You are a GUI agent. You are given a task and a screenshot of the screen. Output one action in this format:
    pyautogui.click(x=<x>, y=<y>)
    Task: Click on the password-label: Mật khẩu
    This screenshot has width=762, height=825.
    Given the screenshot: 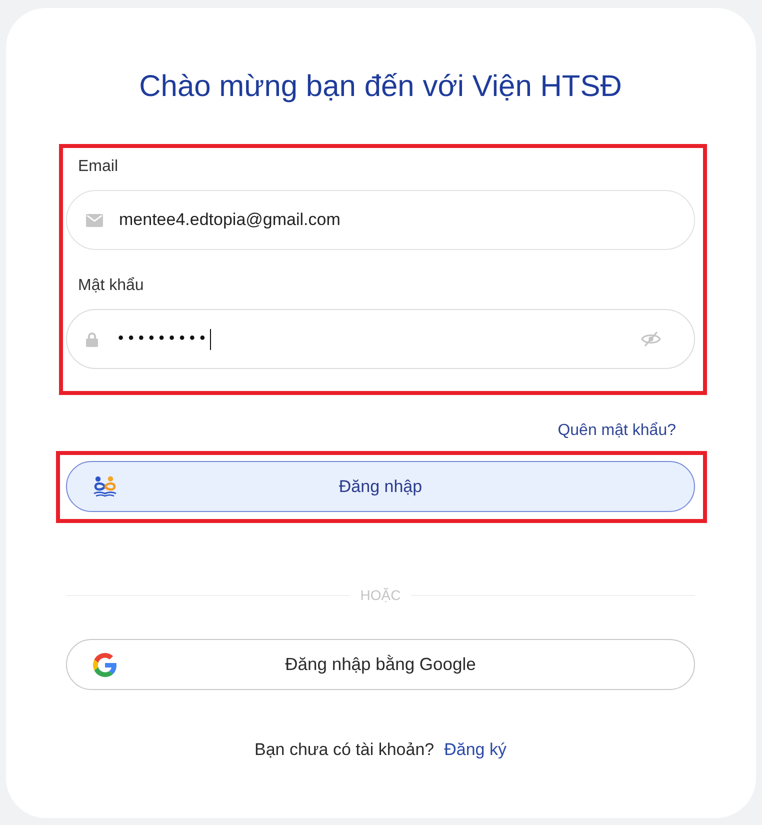 What is the action you would take?
    pyautogui.click(x=111, y=286)
    